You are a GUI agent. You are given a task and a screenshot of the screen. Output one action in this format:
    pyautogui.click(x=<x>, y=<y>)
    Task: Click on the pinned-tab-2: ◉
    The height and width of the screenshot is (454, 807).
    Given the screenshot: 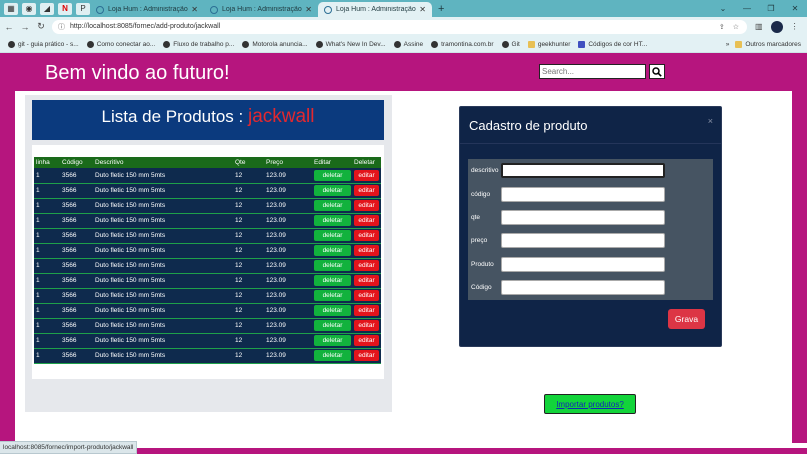 What is the action you would take?
    pyautogui.click(x=29, y=8)
    